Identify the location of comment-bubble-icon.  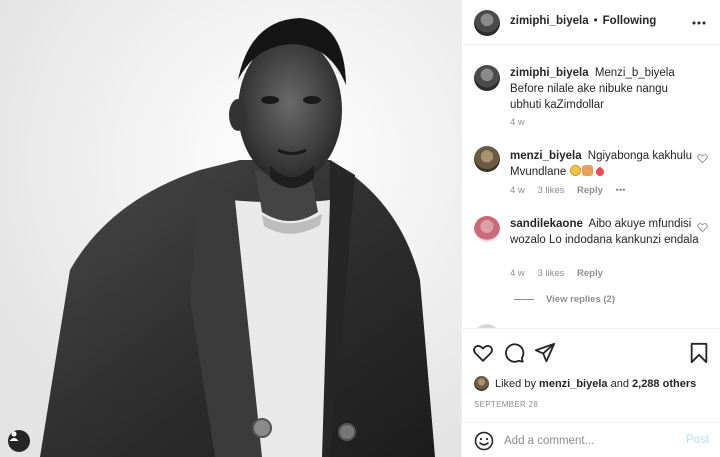
(514, 353).